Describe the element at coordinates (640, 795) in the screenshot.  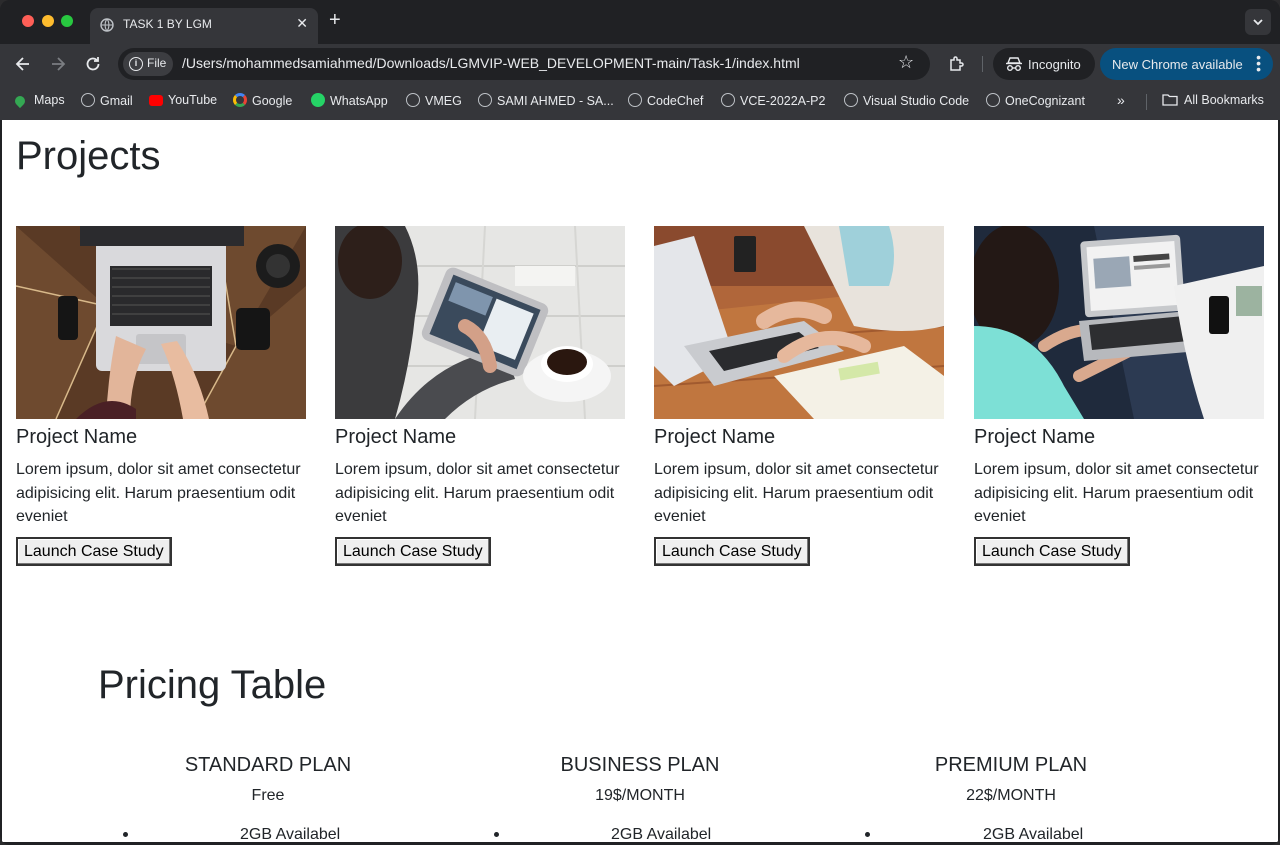
I see `plan-price: 19$/MONTH` at that location.